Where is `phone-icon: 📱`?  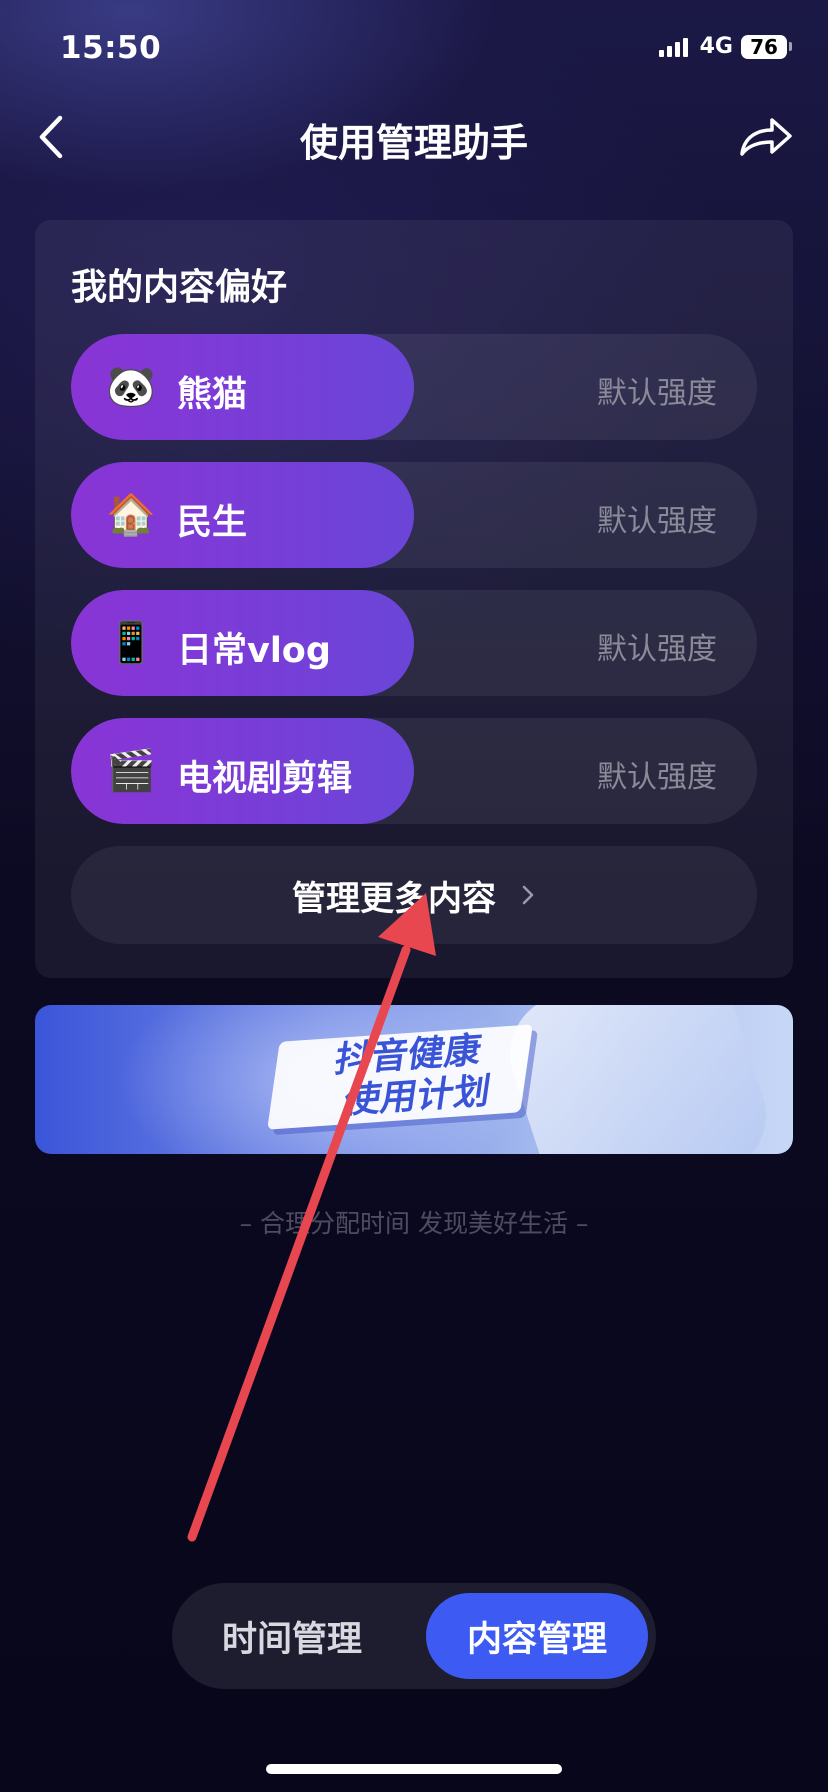
phone-icon: 📱 is located at coordinates (131, 643).